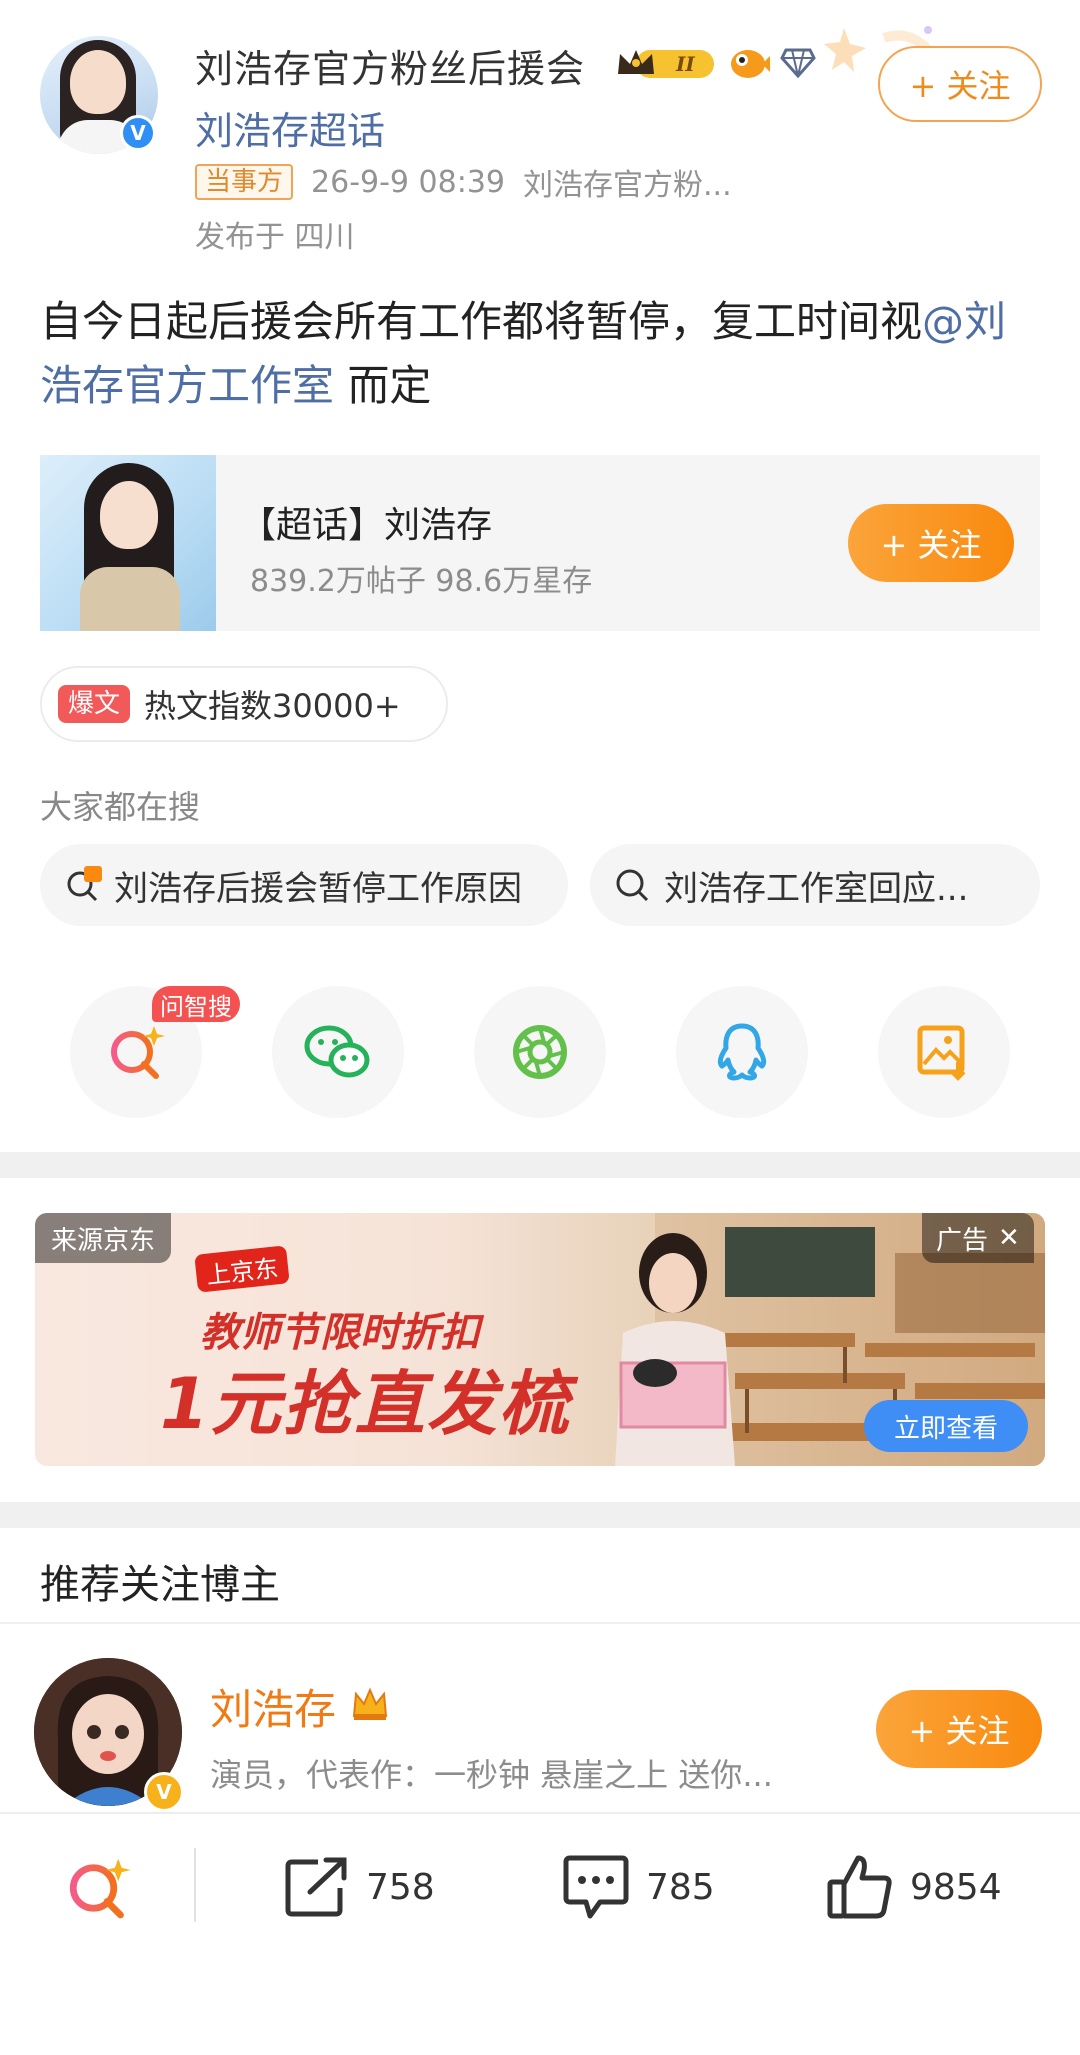 This screenshot has height=2055, width=1080. What do you see at coordinates (84, 884) in the screenshot?
I see `hot-search-icon` at bounding box center [84, 884].